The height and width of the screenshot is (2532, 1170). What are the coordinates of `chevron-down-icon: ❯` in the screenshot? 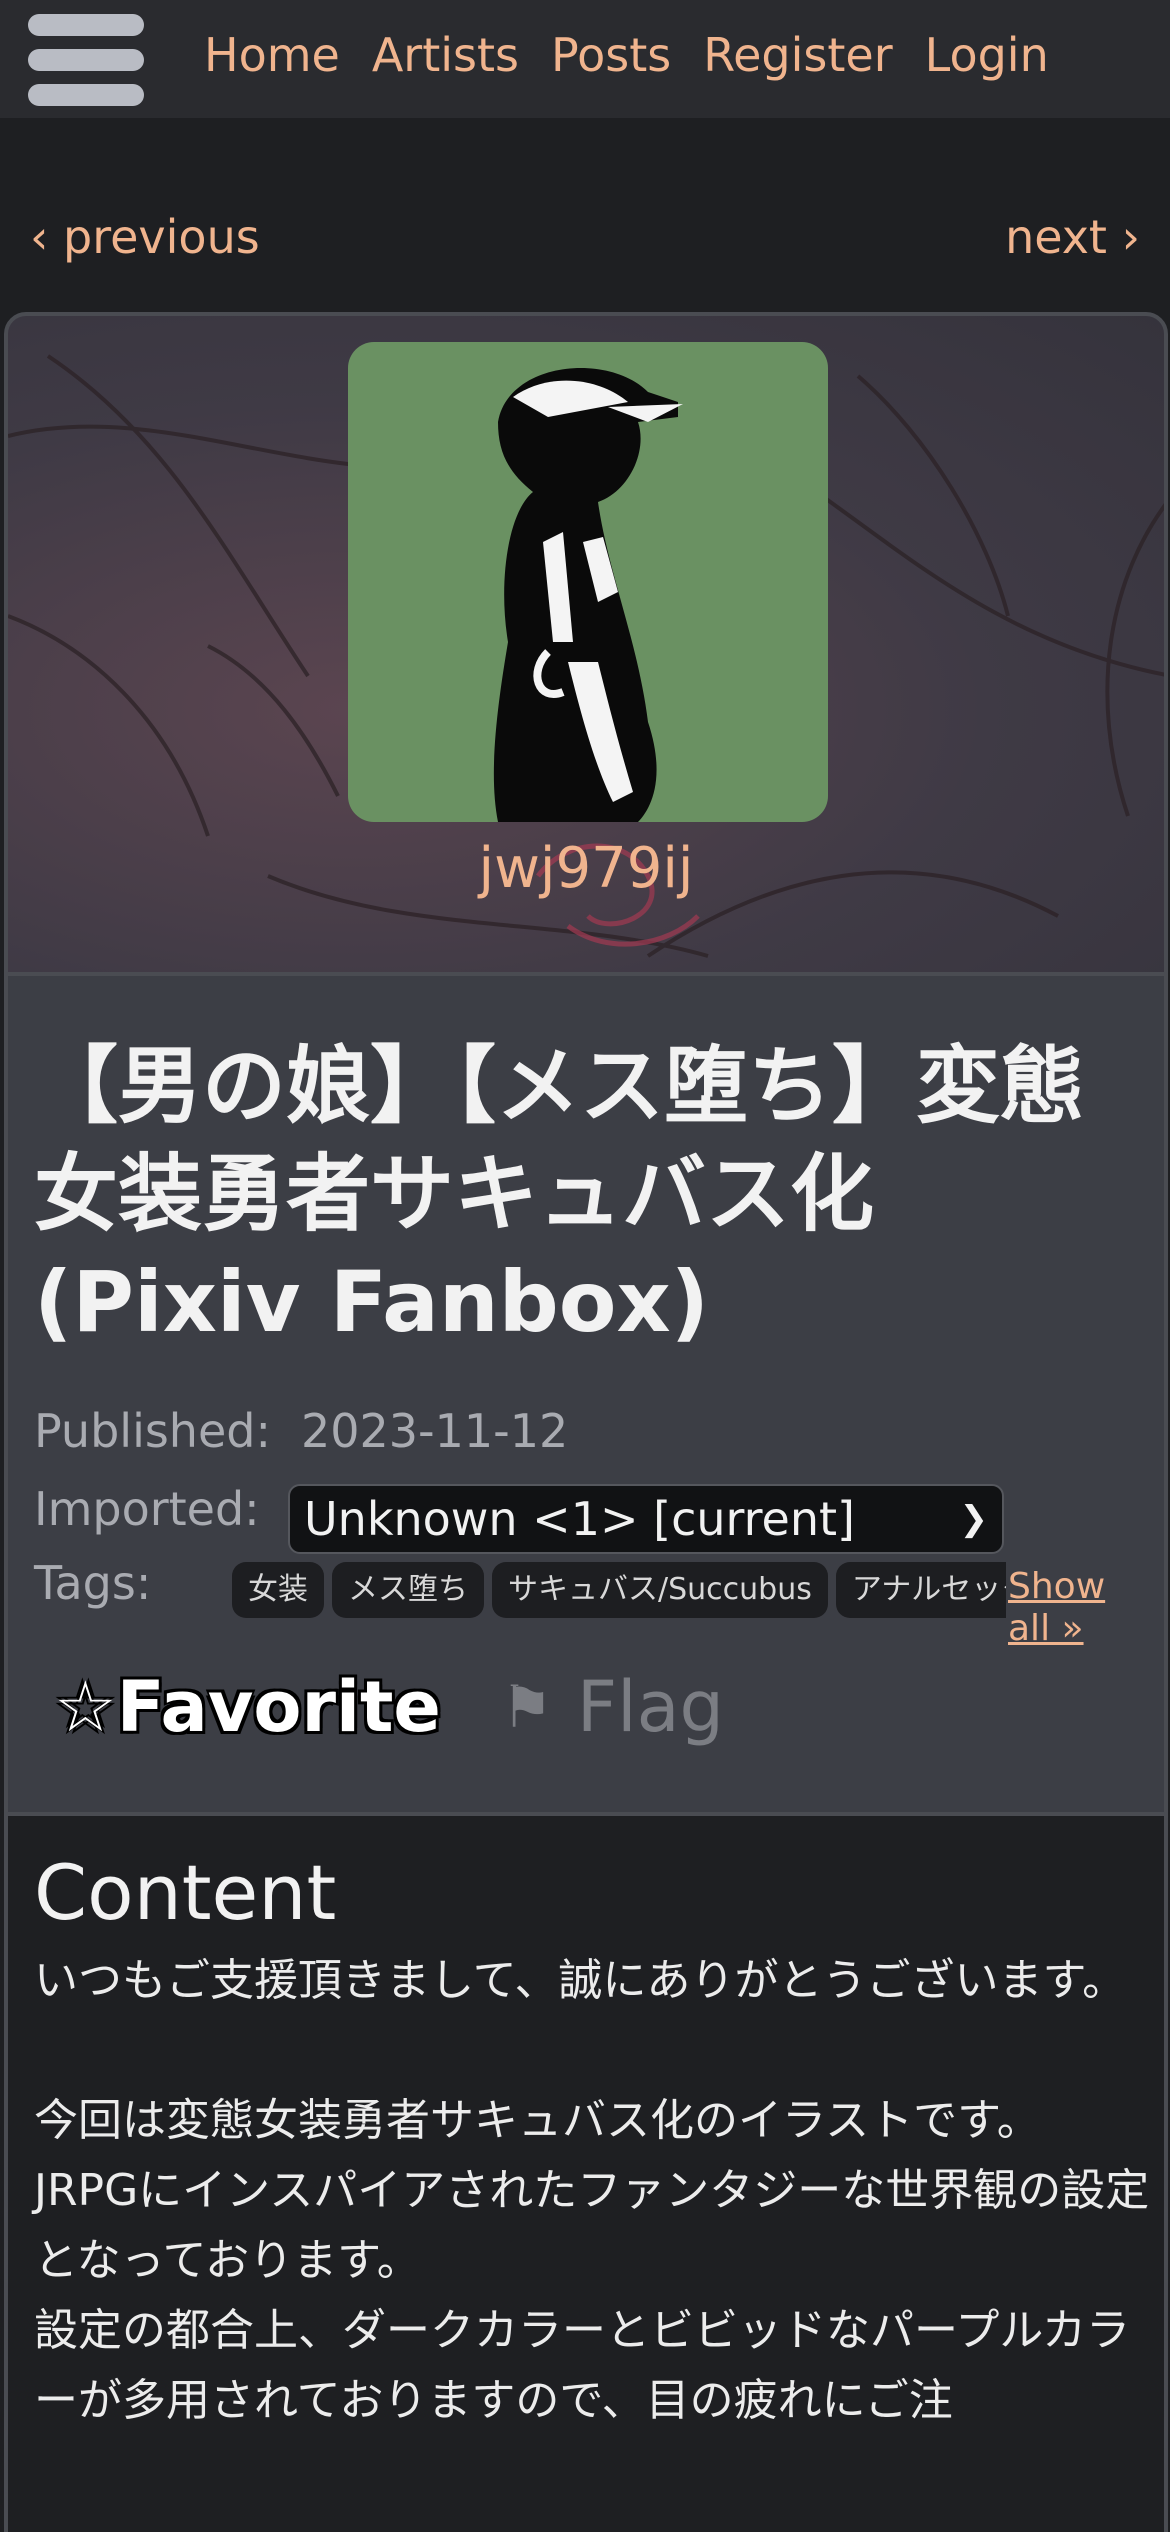 It's located at (974, 1519).